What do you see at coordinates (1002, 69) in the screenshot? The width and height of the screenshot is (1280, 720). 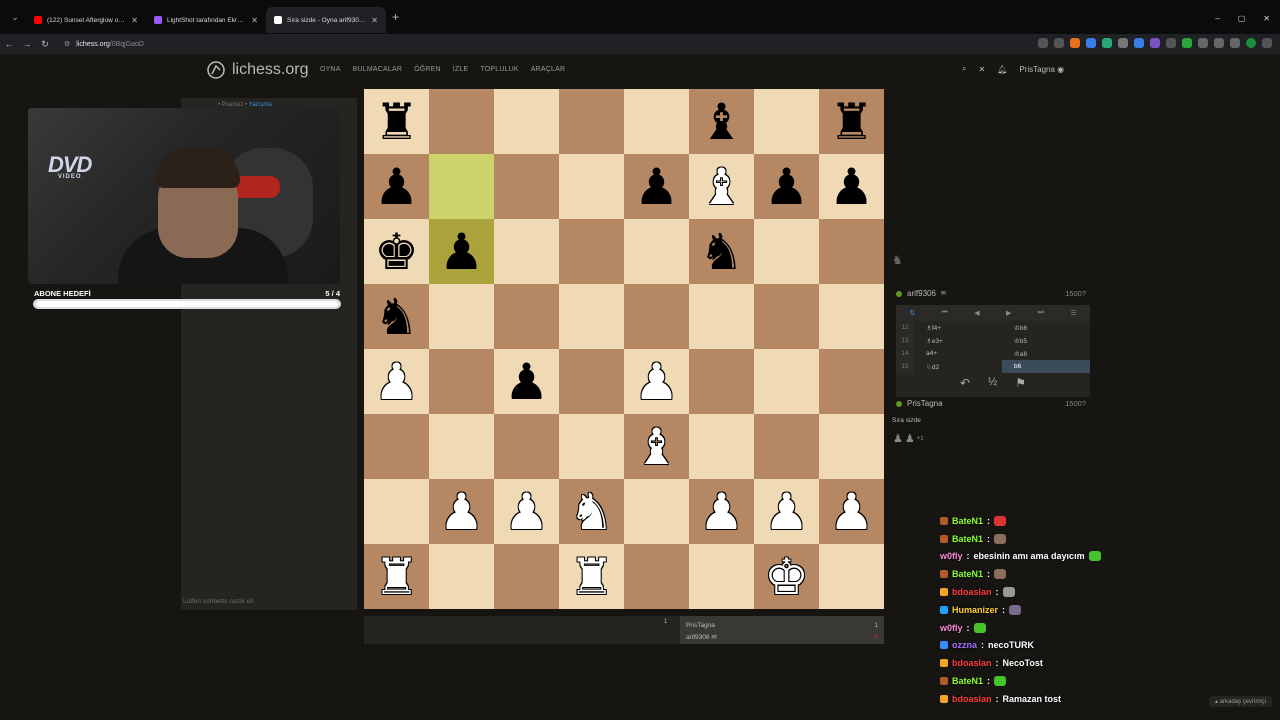 I see `notification-bell-icon: 🔔︎` at bounding box center [1002, 69].